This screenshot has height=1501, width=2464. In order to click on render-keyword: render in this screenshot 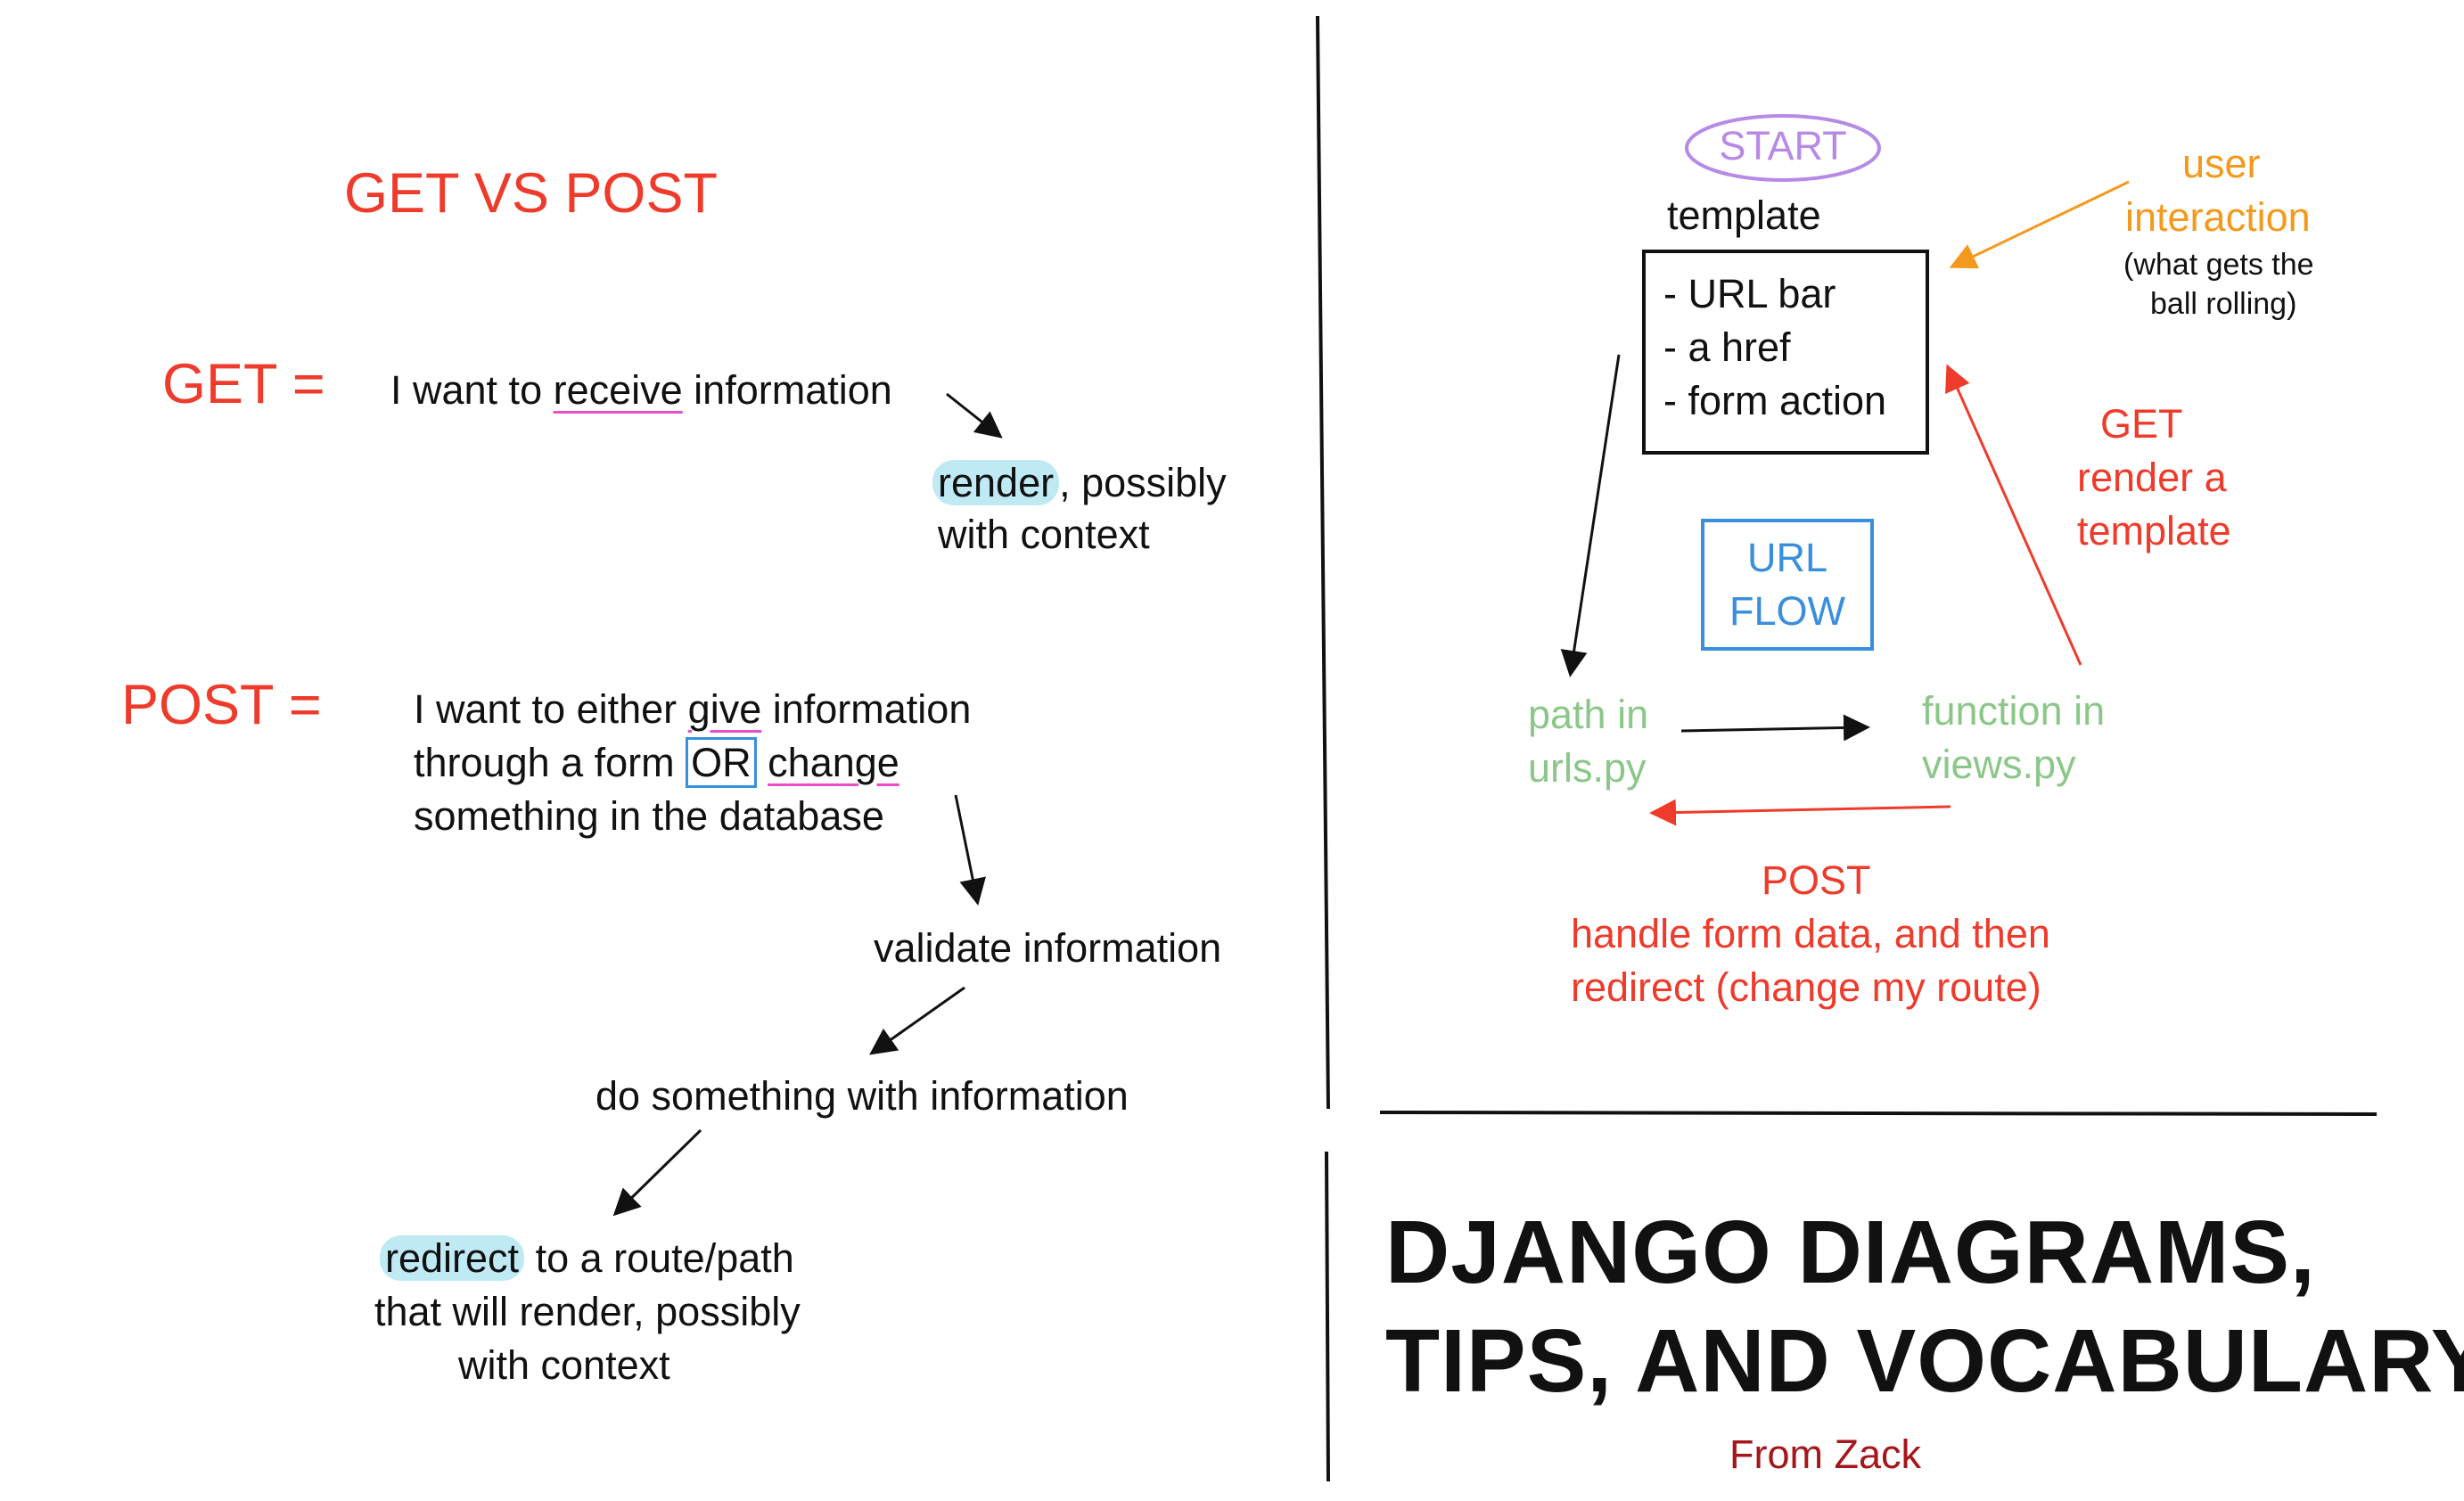, I will do `click(996, 482)`.